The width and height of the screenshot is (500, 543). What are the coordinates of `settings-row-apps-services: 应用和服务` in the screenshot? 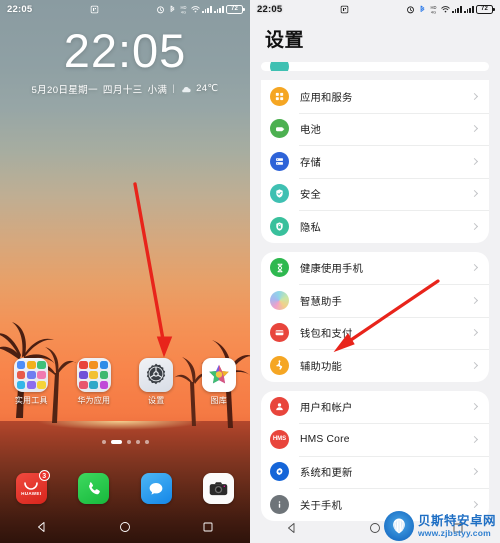 It's located at (375, 96).